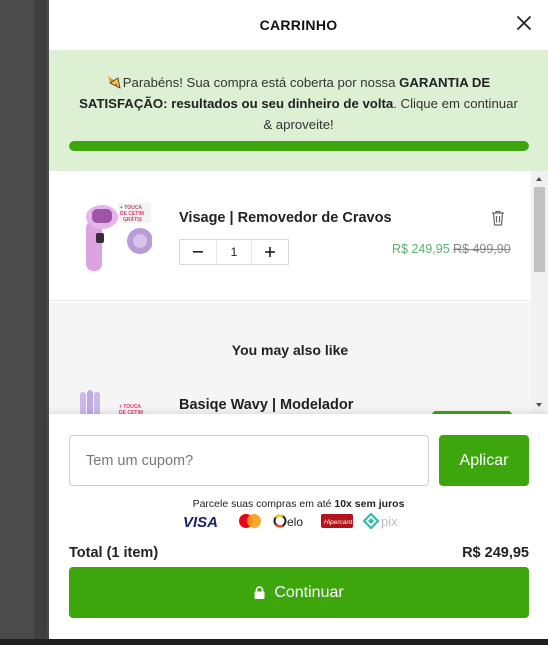  What do you see at coordinates (200, 521) in the screenshot?
I see `svg-text: VISA` at bounding box center [200, 521].